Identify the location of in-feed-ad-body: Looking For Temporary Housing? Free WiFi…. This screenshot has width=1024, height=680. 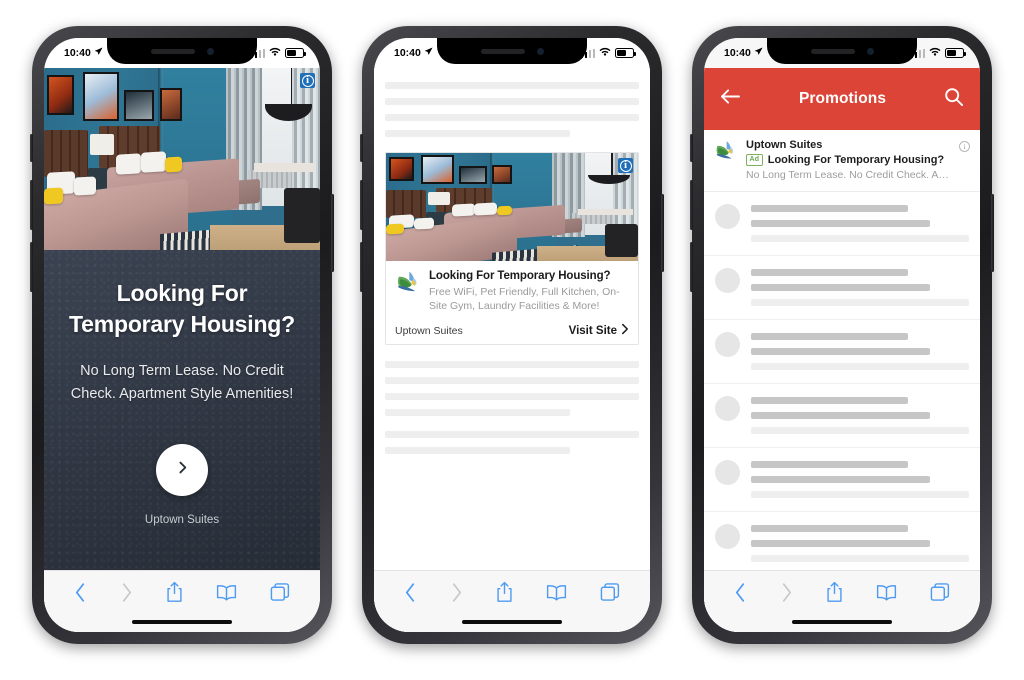
(512, 303).